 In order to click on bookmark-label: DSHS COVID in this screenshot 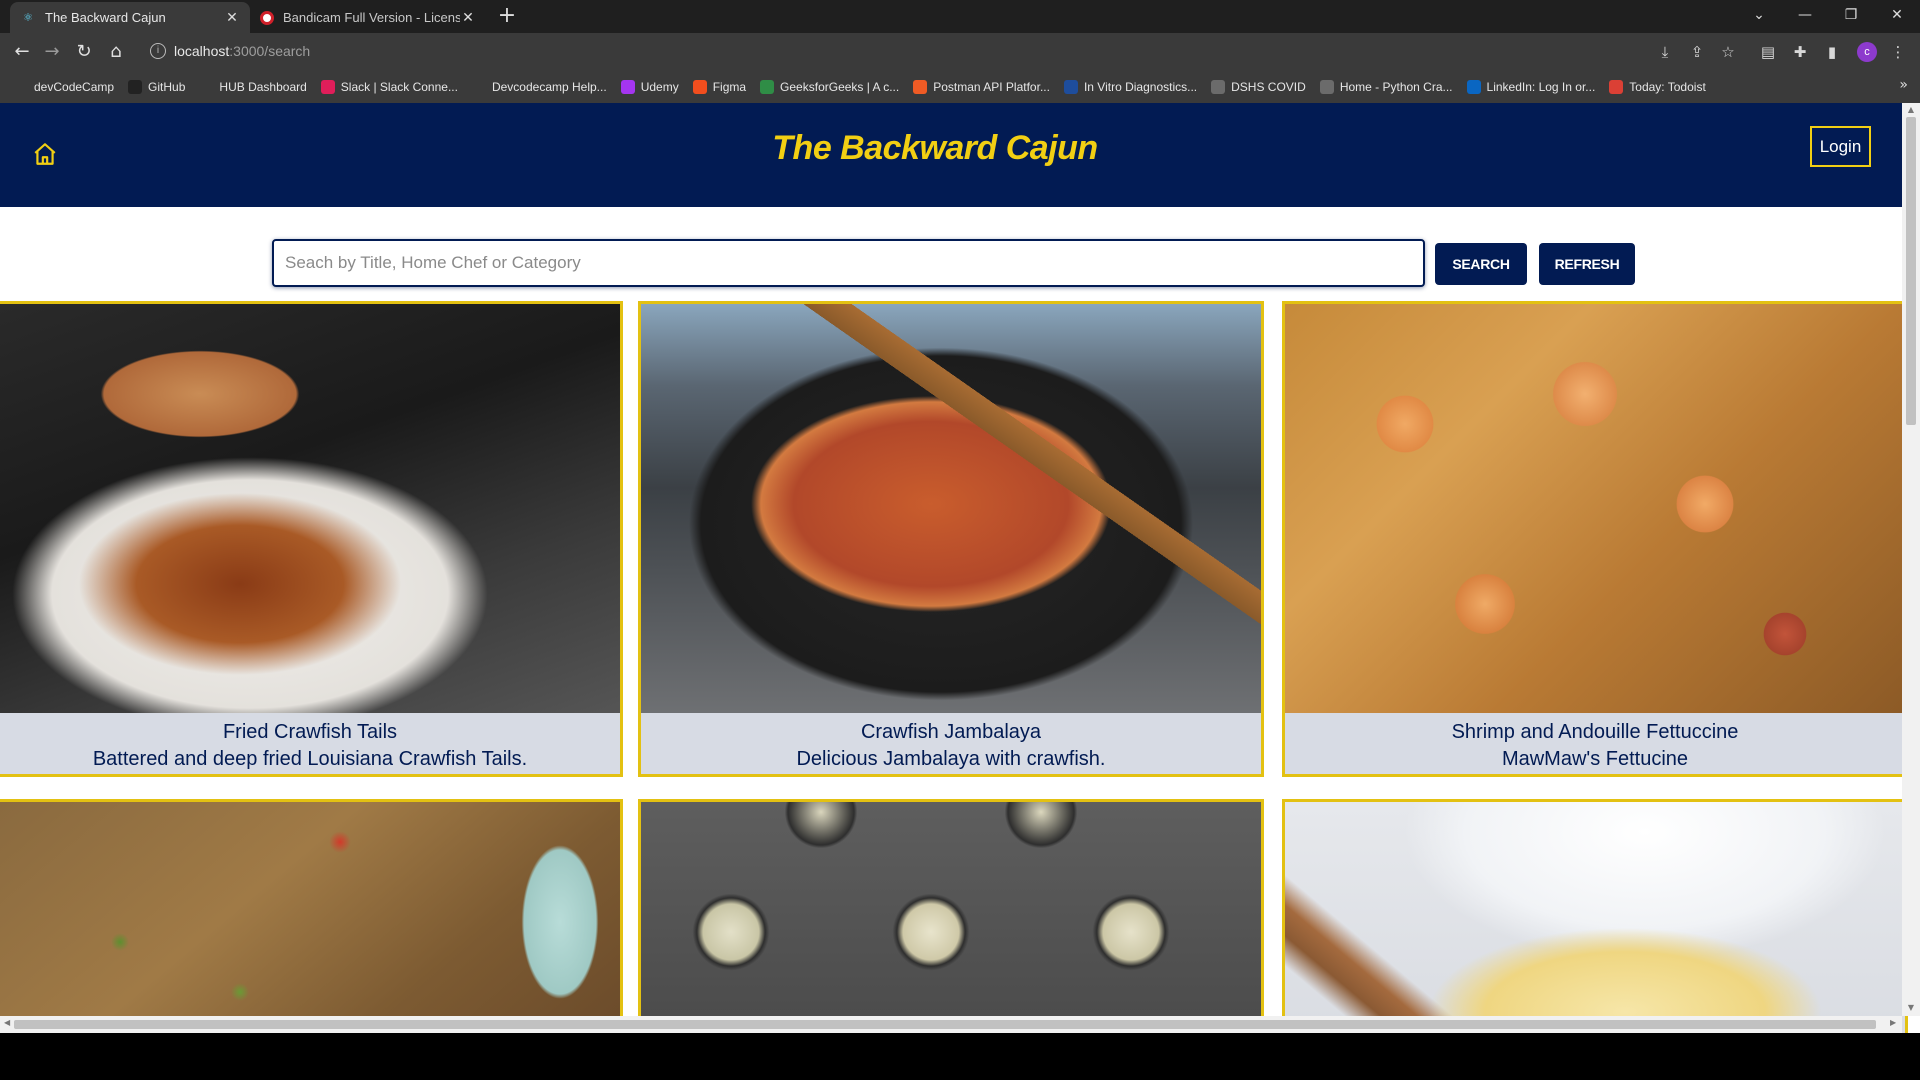, I will do `click(1268, 87)`.